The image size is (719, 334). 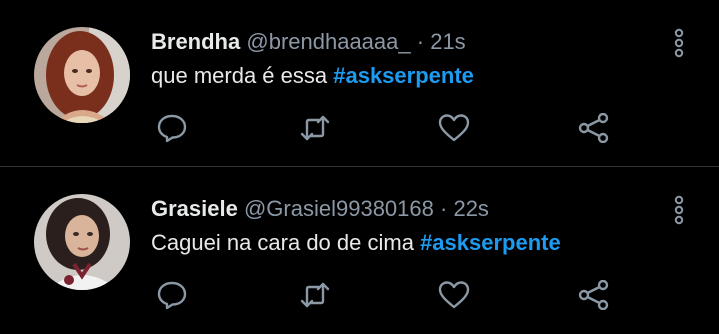 I want to click on tweet-header: Brendha @brendhaaaaa_ · 21s, so click(x=308, y=42).